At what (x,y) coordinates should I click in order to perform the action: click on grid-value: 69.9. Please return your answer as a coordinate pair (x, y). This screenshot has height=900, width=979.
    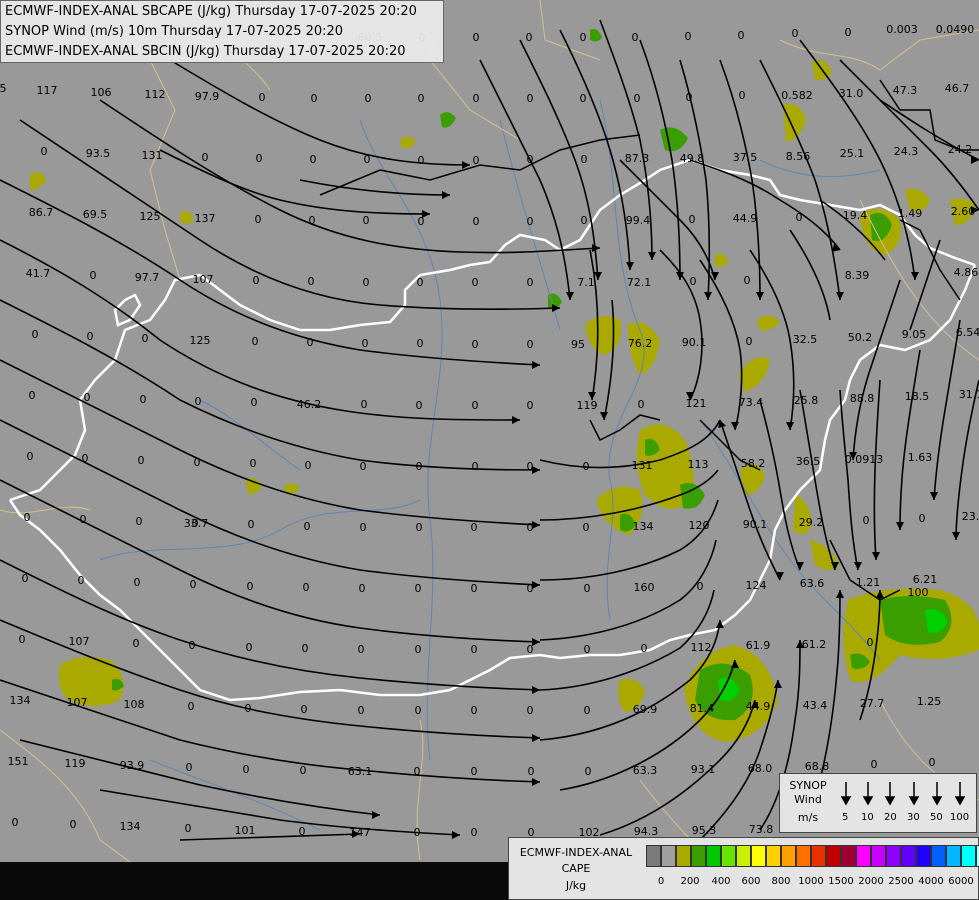
    Looking at the image, I should click on (645, 709).